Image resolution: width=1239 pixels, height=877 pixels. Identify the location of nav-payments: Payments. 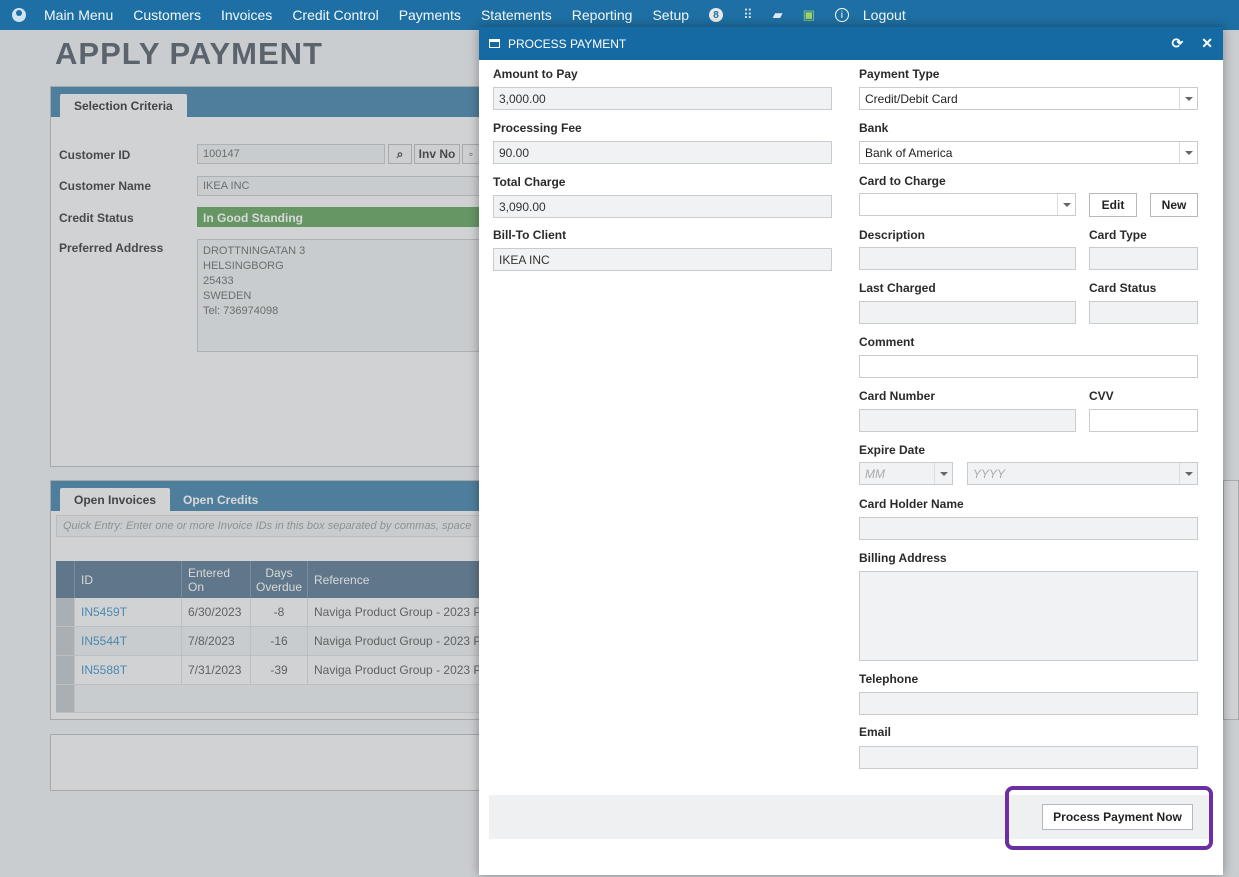
(430, 15).